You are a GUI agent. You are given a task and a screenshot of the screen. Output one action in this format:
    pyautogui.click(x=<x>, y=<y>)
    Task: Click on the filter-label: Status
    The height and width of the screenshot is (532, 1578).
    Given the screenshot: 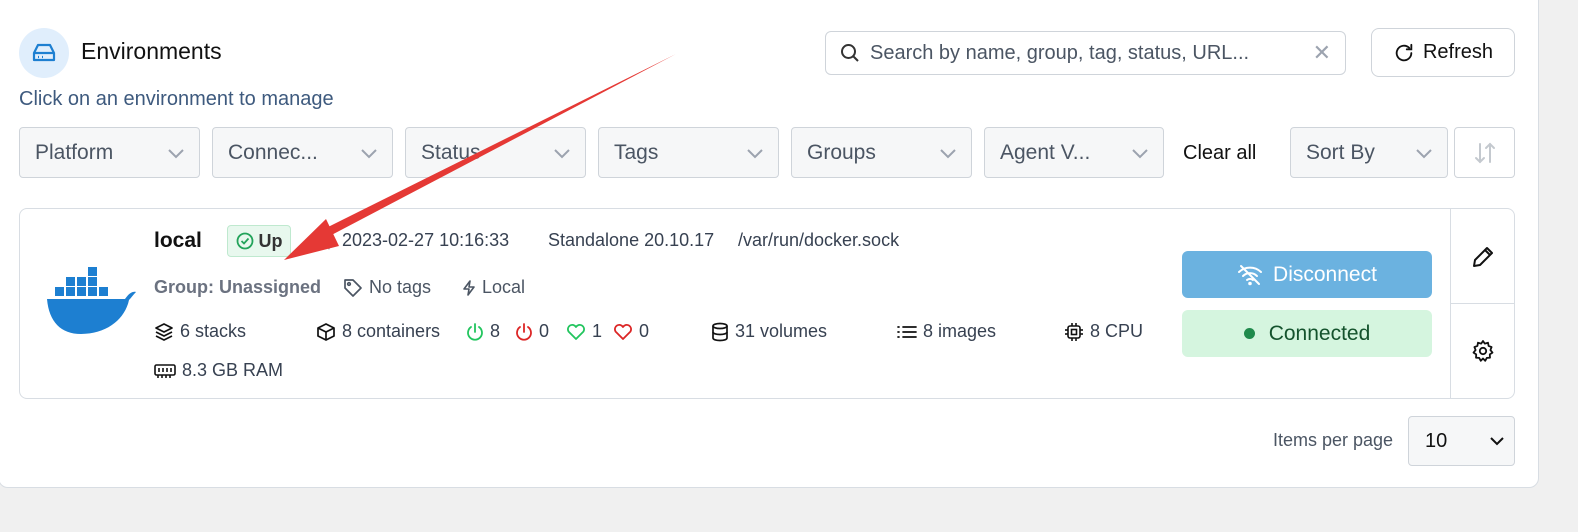 What is the action you would take?
    pyautogui.click(x=451, y=152)
    